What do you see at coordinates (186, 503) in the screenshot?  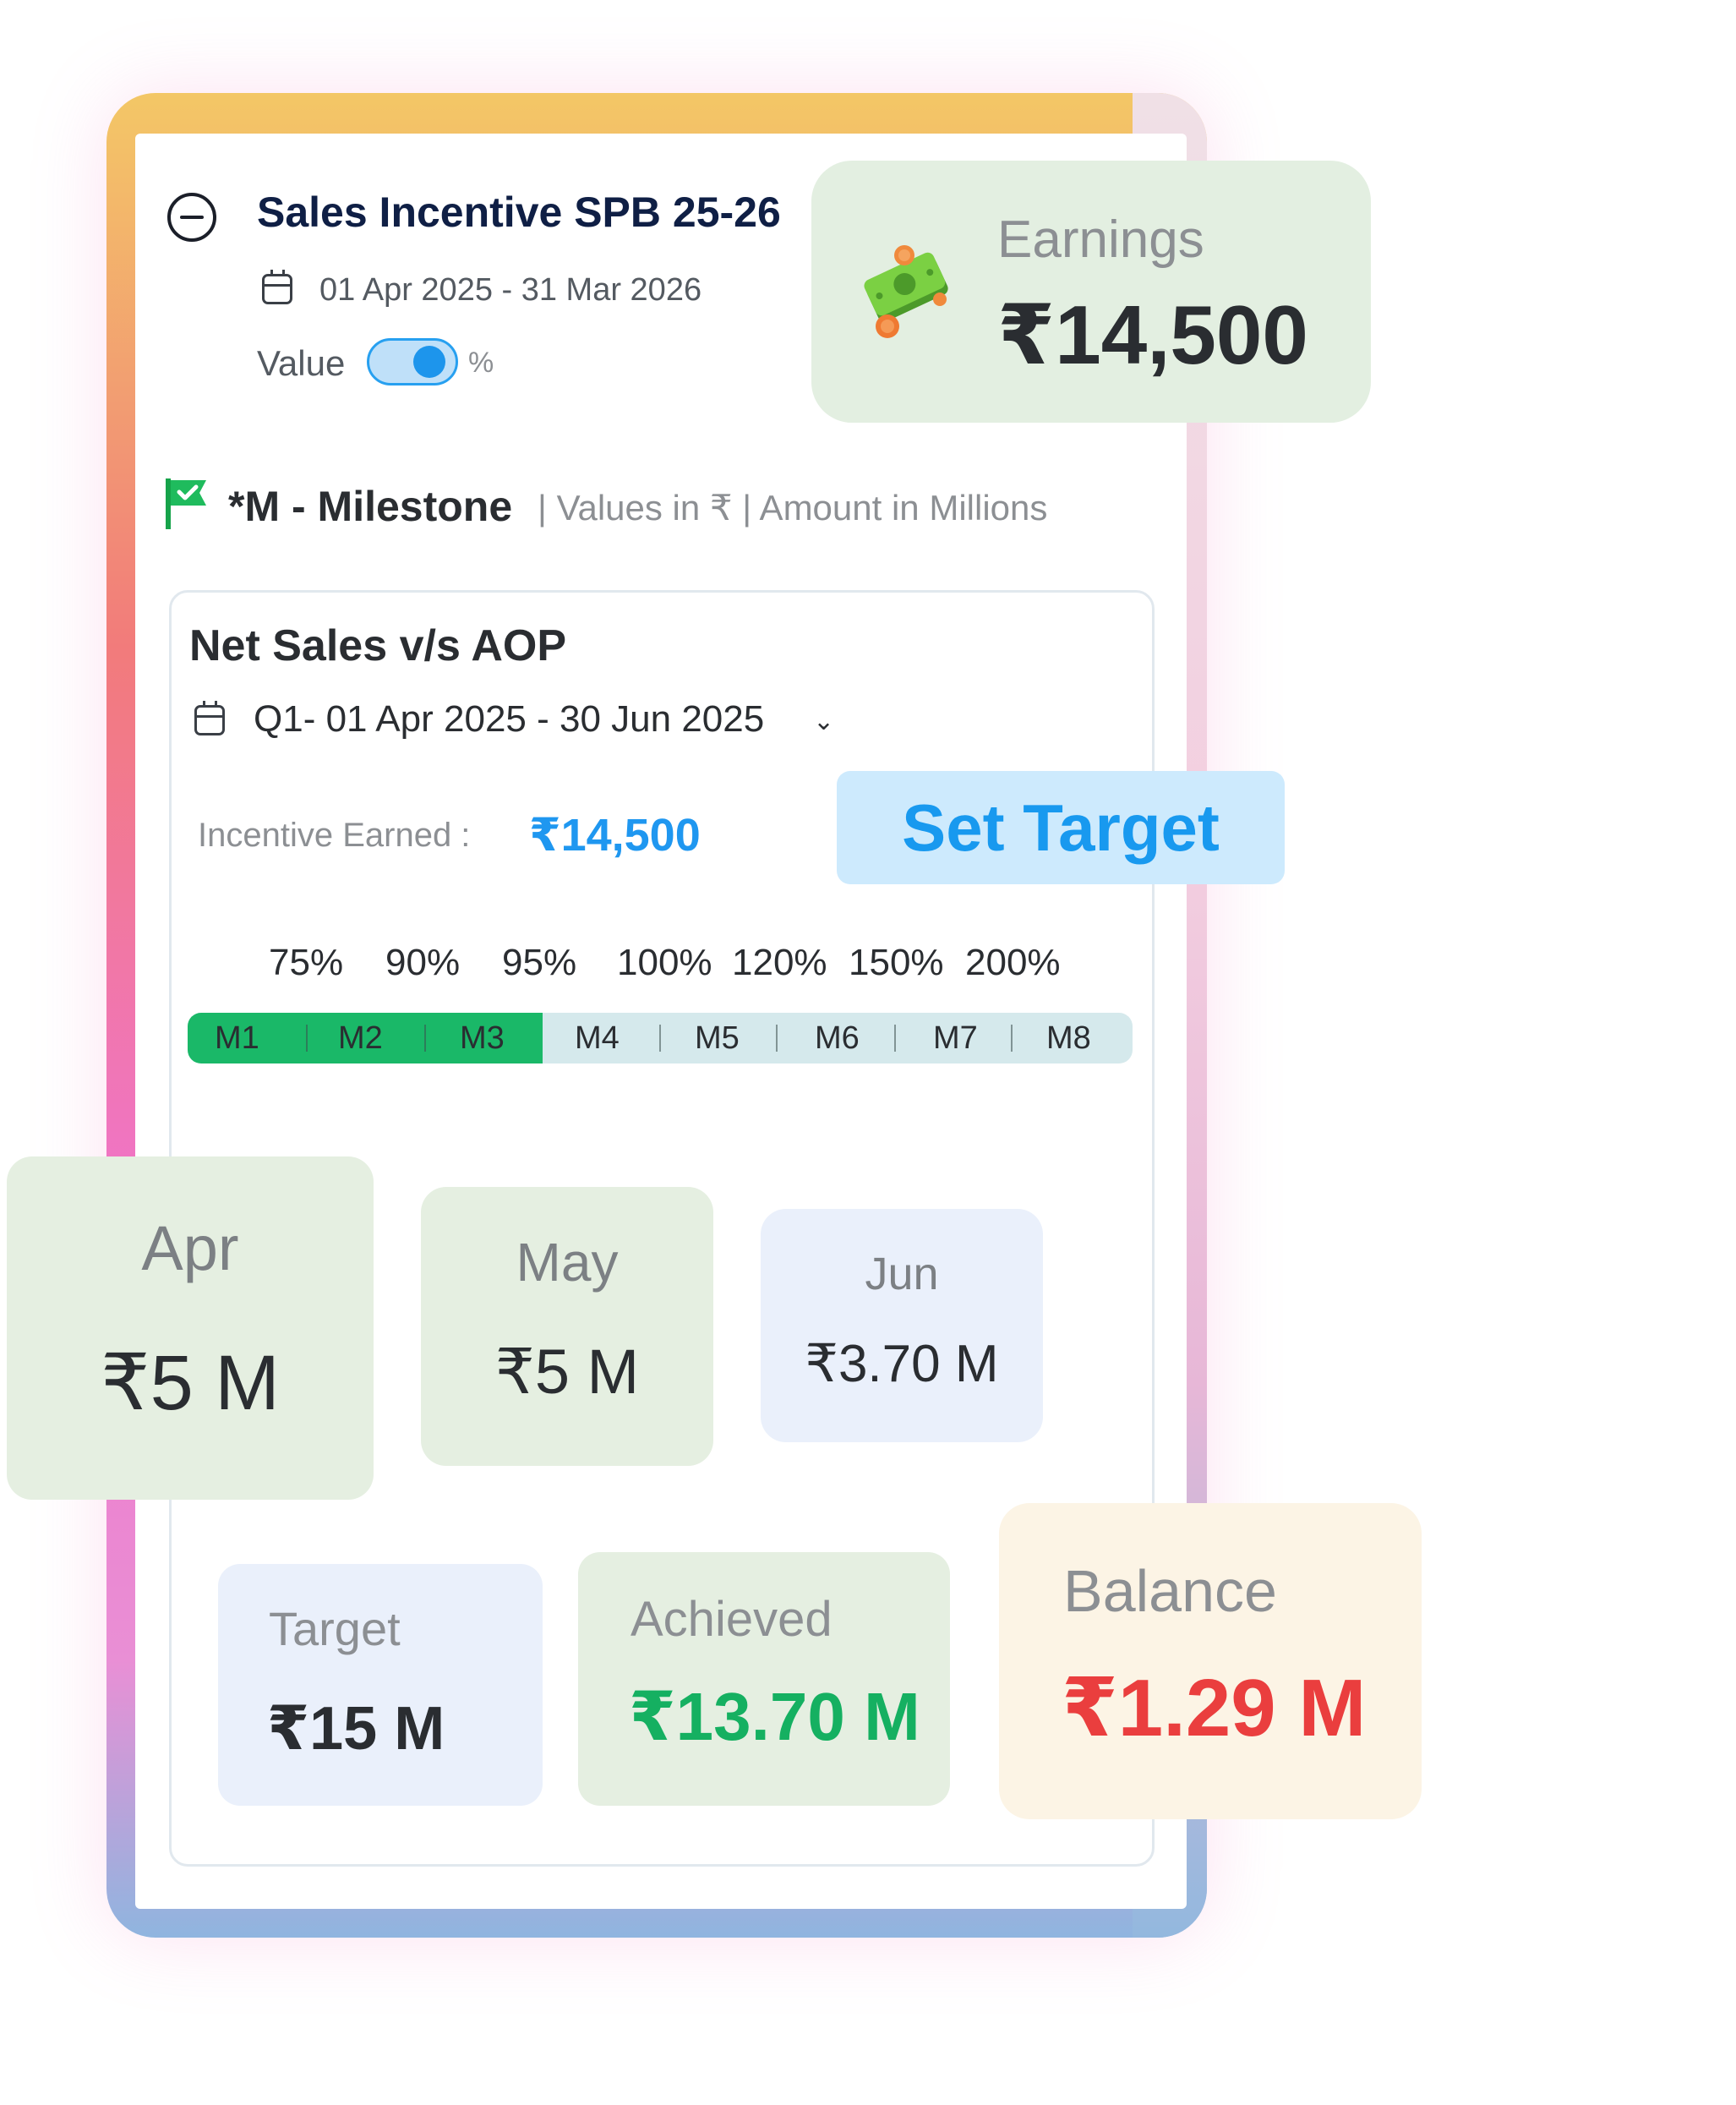 I see `flag-icon` at bounding box center [186, 503].